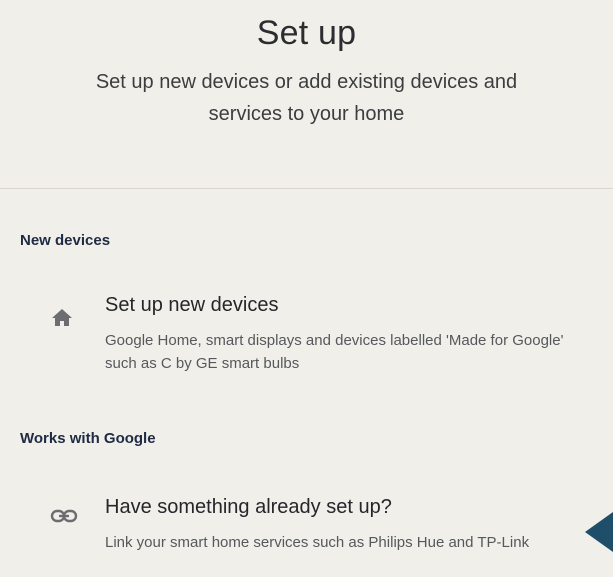  What do you see at coordinates (306, 33) in the screenshot?
I see `page-title: Set up` at bounding box center [306, 33].